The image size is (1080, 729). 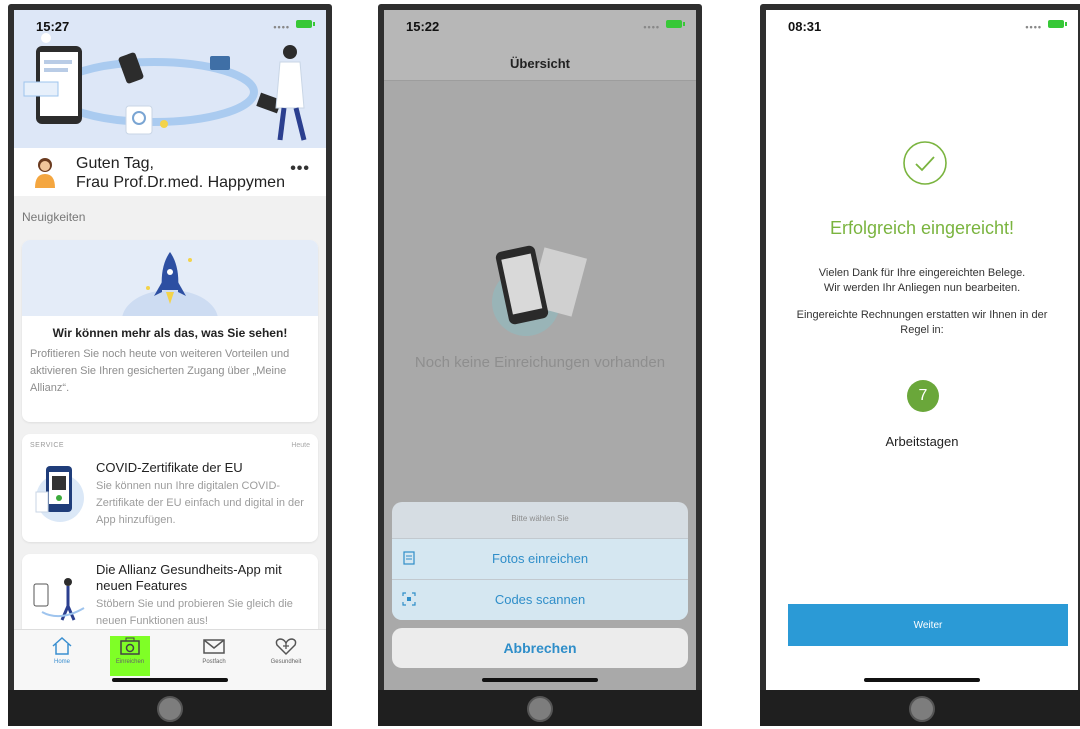 What do you see at coordinates (922, 288) in the screenshot?
I see `success-message-line2: Wir werden Ihr Anliegen nun bearbeiten.` at bounding box center [922, 288].